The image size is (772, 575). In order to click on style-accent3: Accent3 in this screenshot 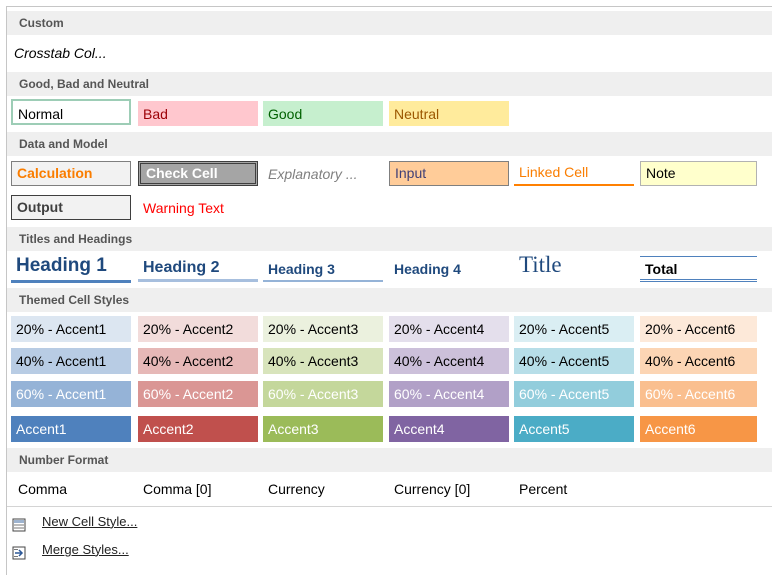, I will do `click(323, 429)`.